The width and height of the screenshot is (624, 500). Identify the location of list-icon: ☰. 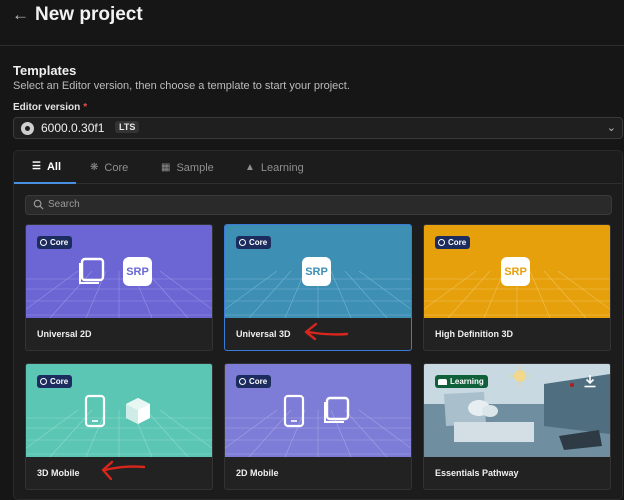
(36, 166).